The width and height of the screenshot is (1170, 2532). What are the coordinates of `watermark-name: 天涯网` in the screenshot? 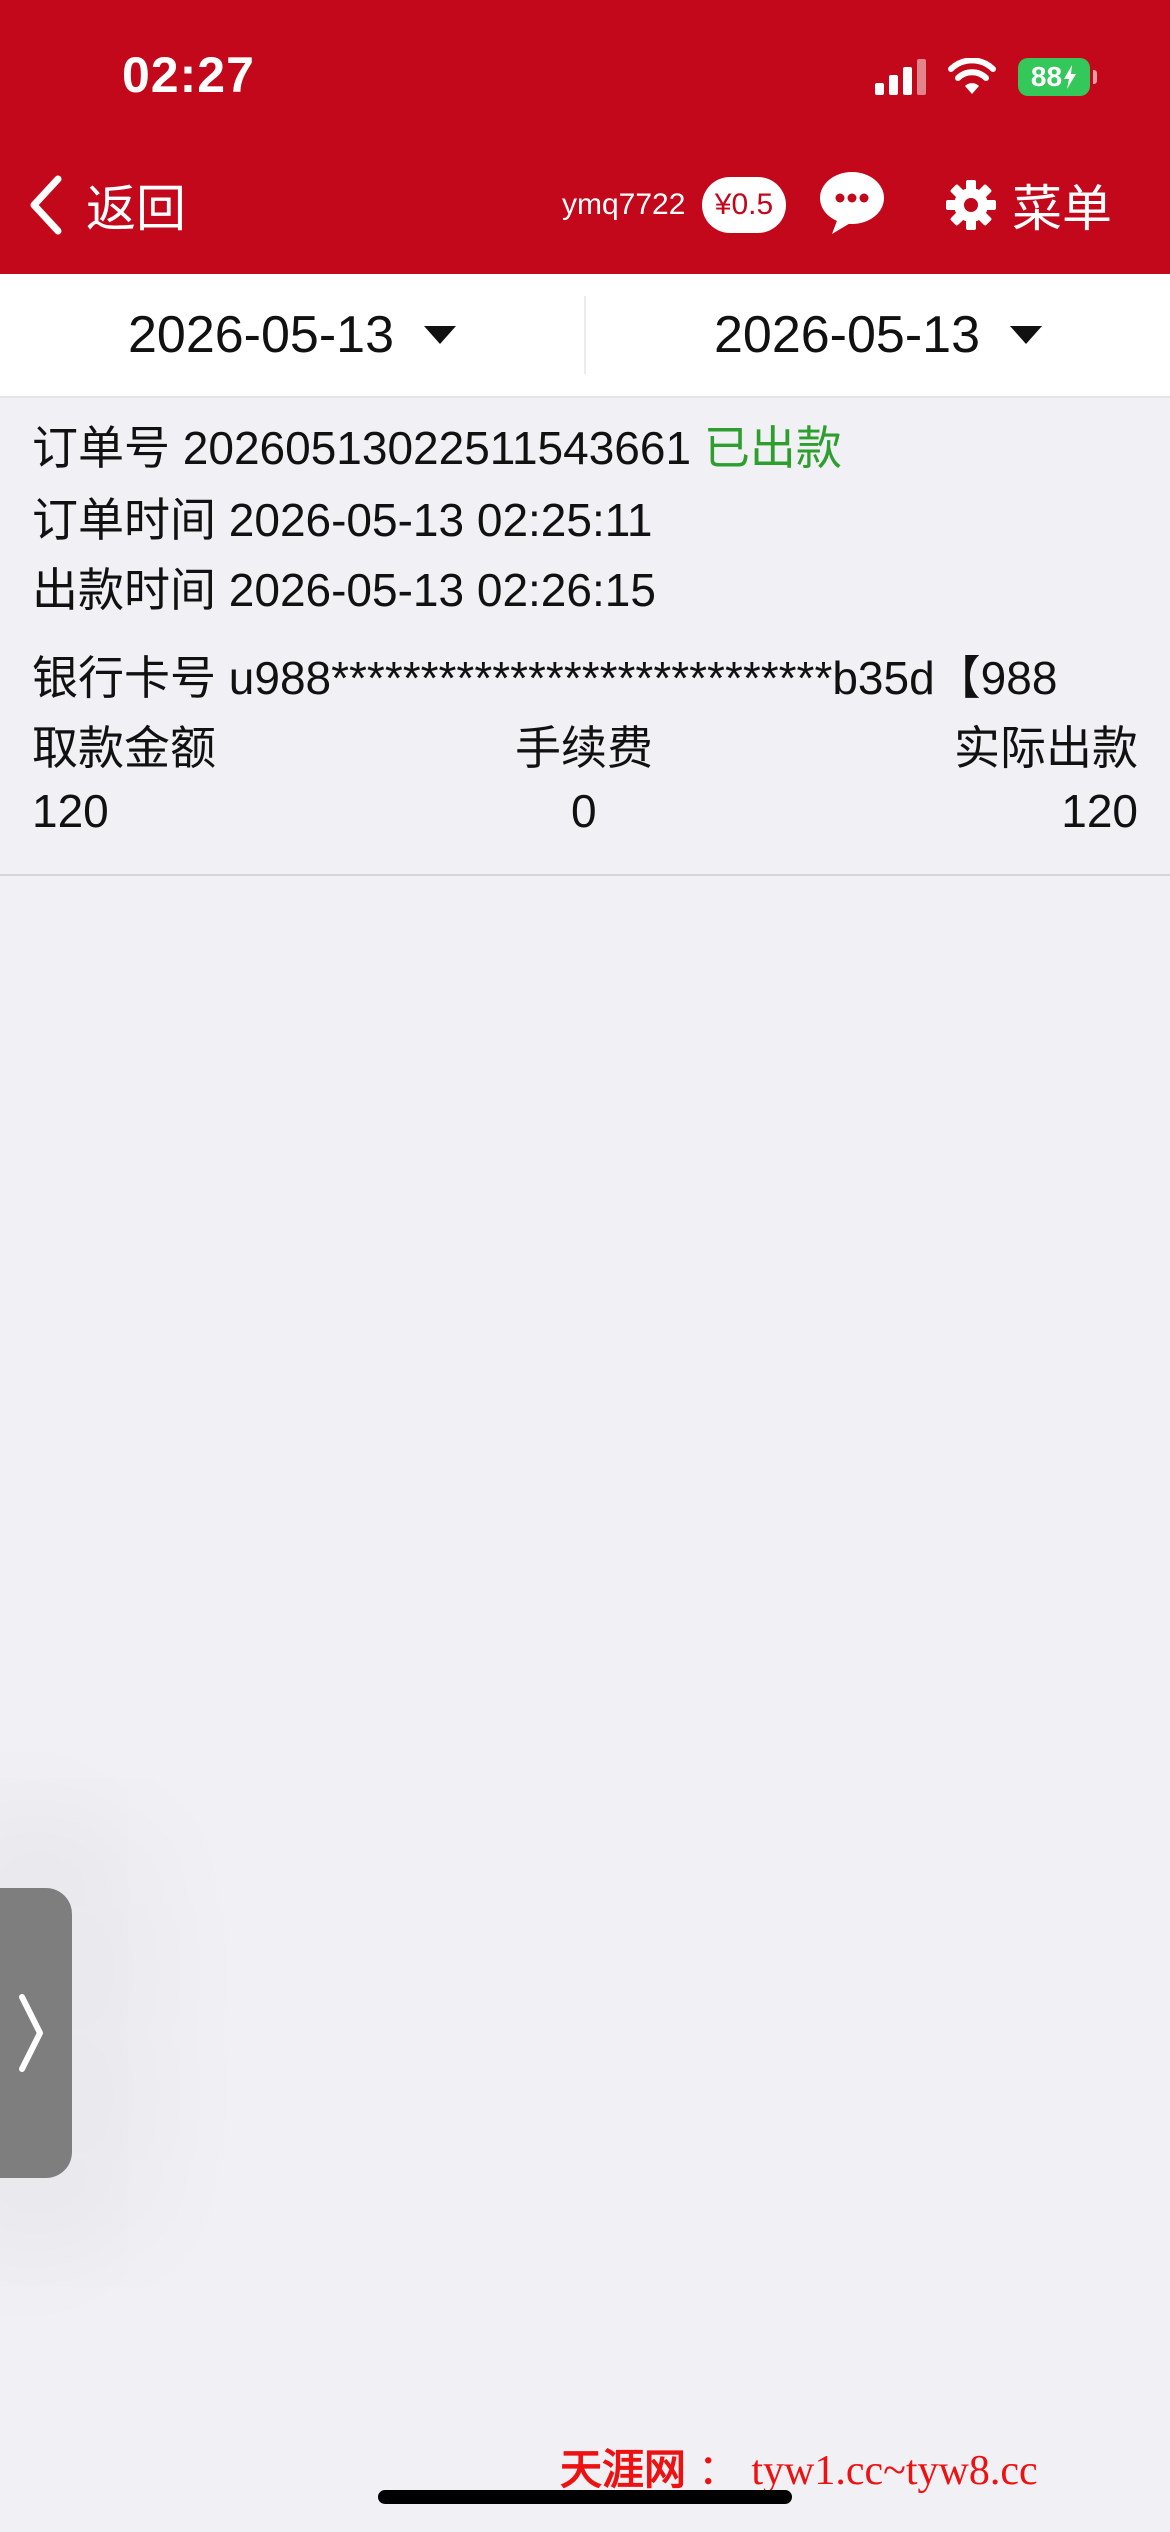 It's located at (623, 2469).